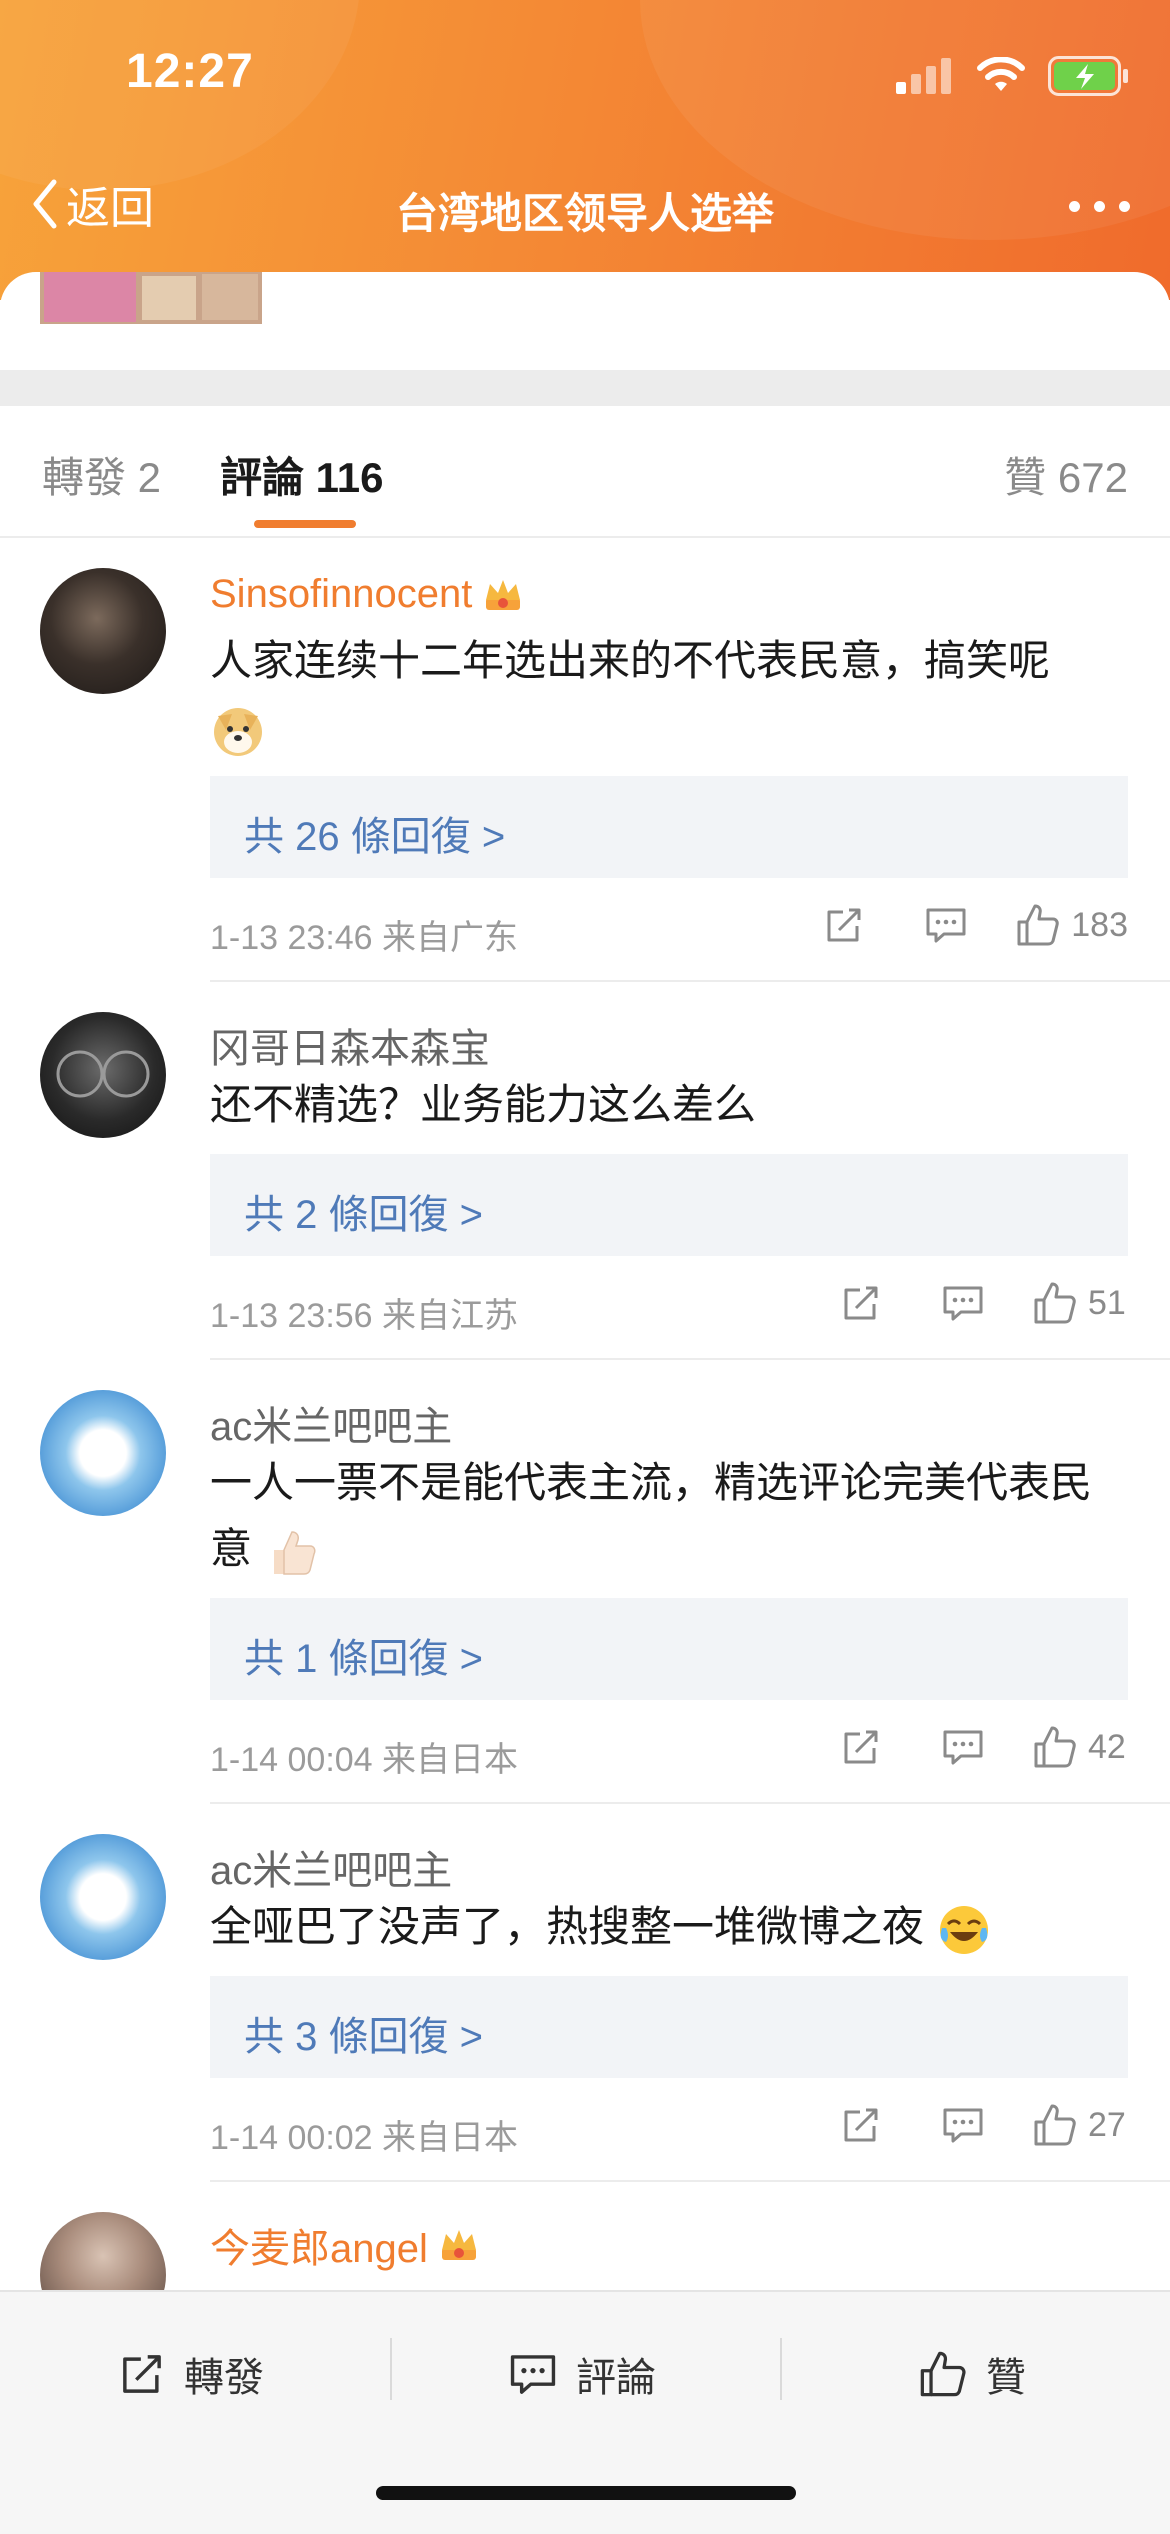 This screenshot has width=1170, height=2534. What do you see at coordinates (585, 472) in the screenshot?
I see `tab-bar: 轉發 2 評論 116 贊 672` at bounding box center [585, 472].